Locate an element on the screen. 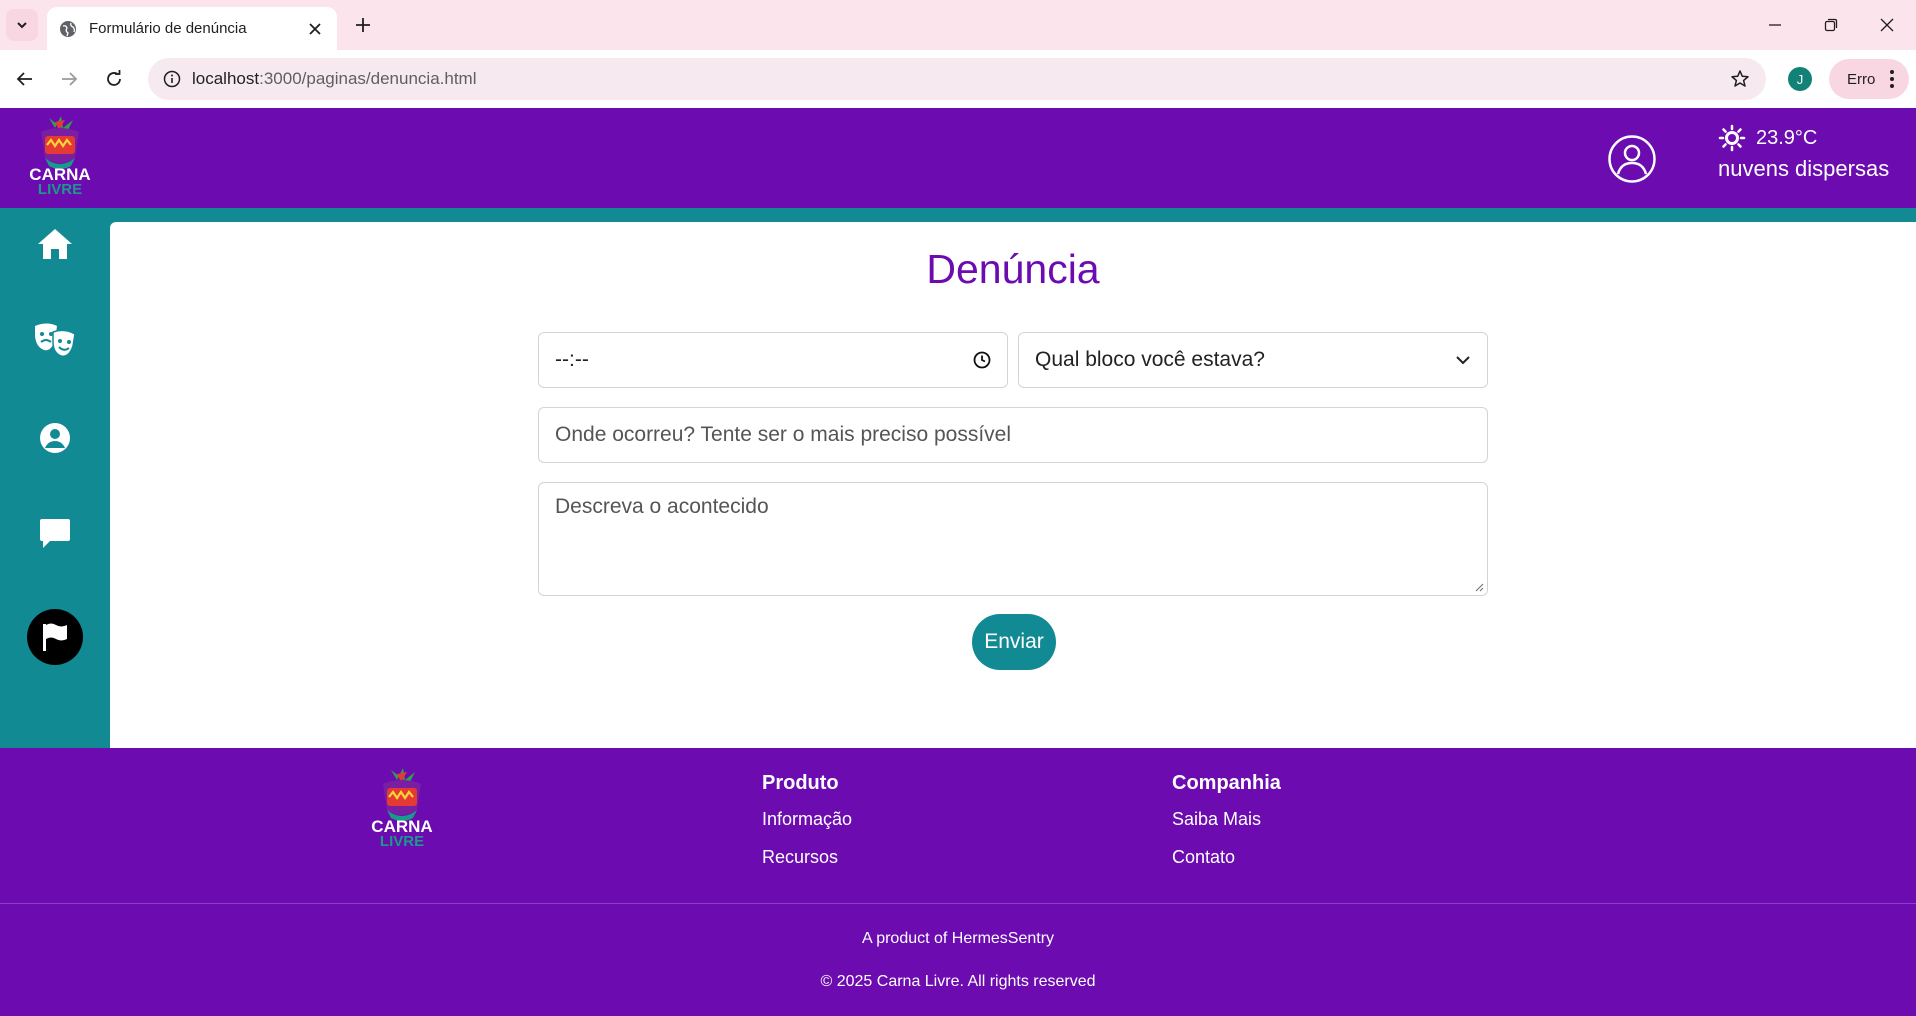 Image resolution: width=1916 pixels, height=1016 pixels. sidebar-item-profile is located at coordinates (55, 438).